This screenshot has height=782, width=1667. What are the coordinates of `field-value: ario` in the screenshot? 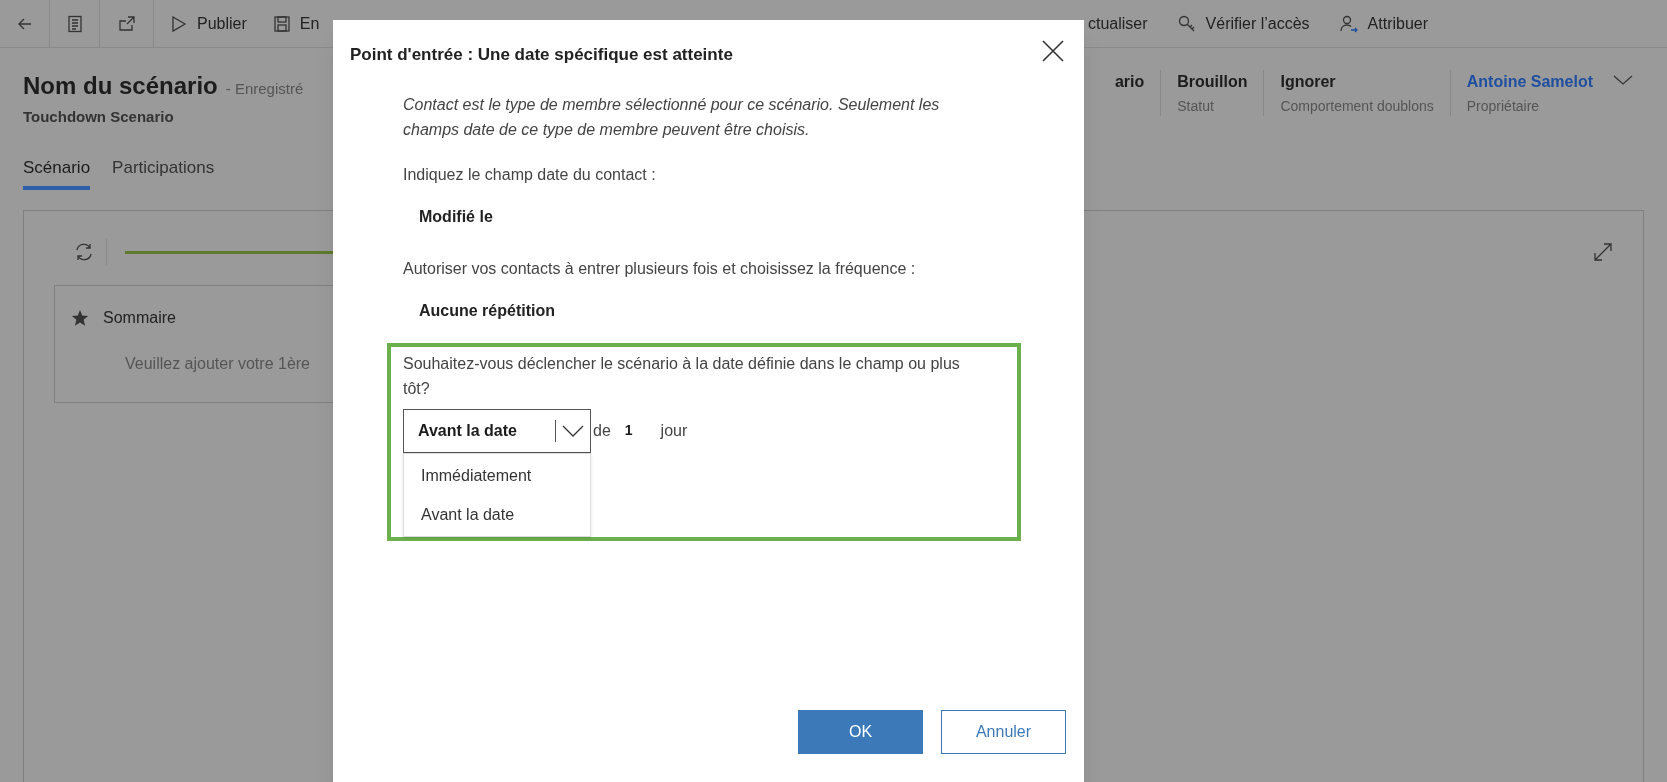 It's located at (1129, 82).